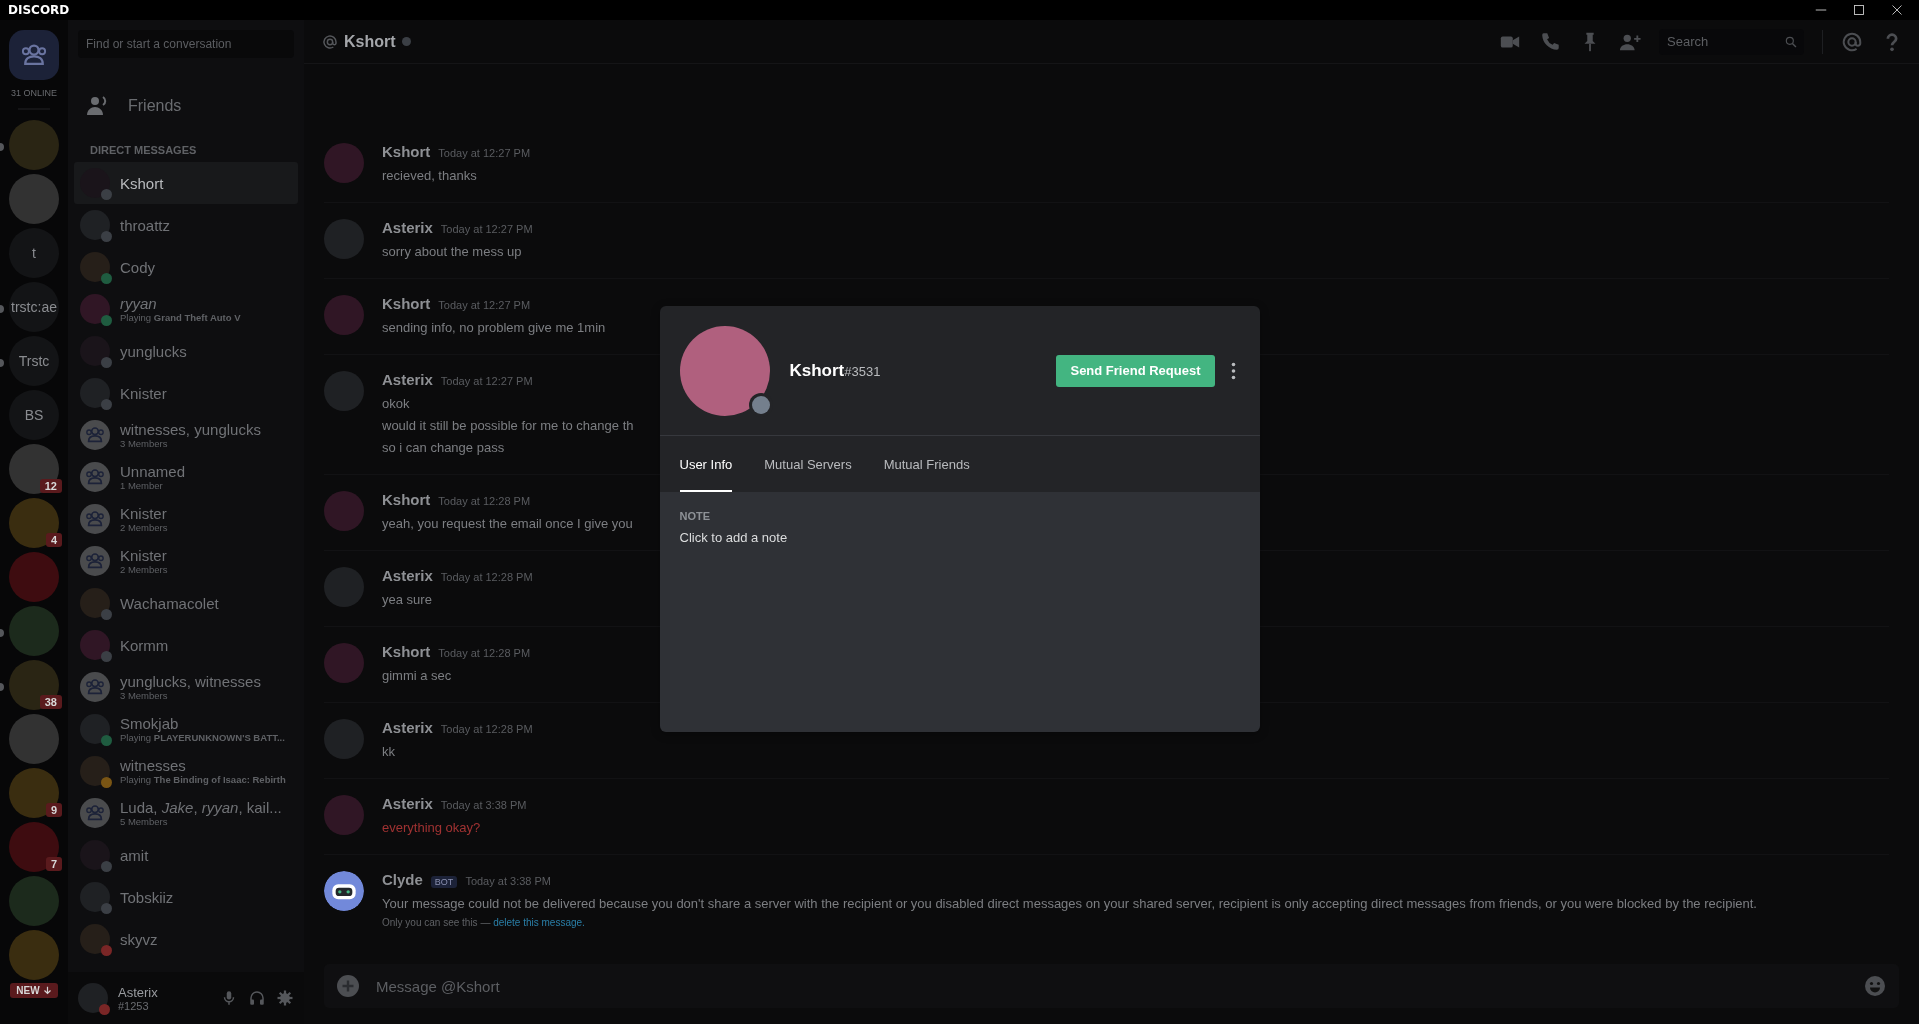 This screenshot has width=1919, height=1024. I want to click on contact-name: Tobskiiz, so click(147, 897).